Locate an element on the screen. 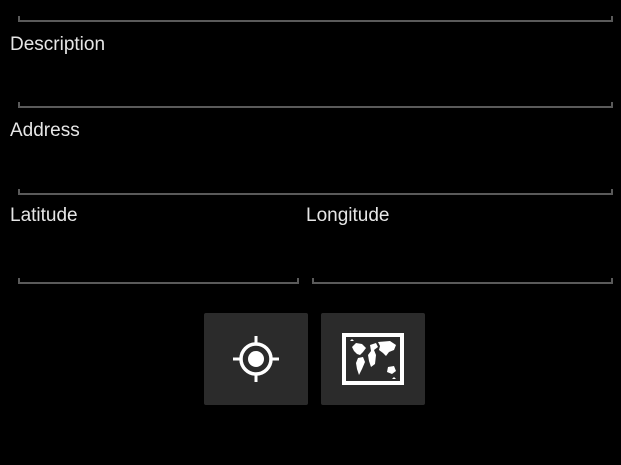  longitude-label: Longitude is located at coordinates (348, 215).